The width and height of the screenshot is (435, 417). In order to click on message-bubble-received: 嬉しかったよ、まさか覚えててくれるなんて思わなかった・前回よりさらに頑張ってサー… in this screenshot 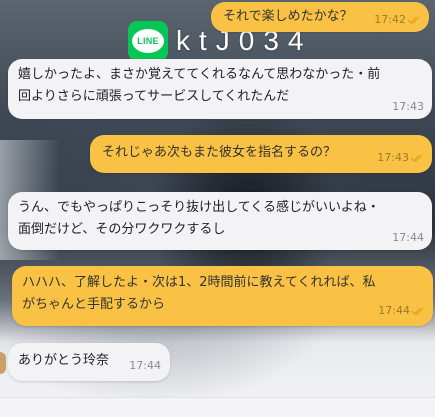, I will do `click(220, 89)`.